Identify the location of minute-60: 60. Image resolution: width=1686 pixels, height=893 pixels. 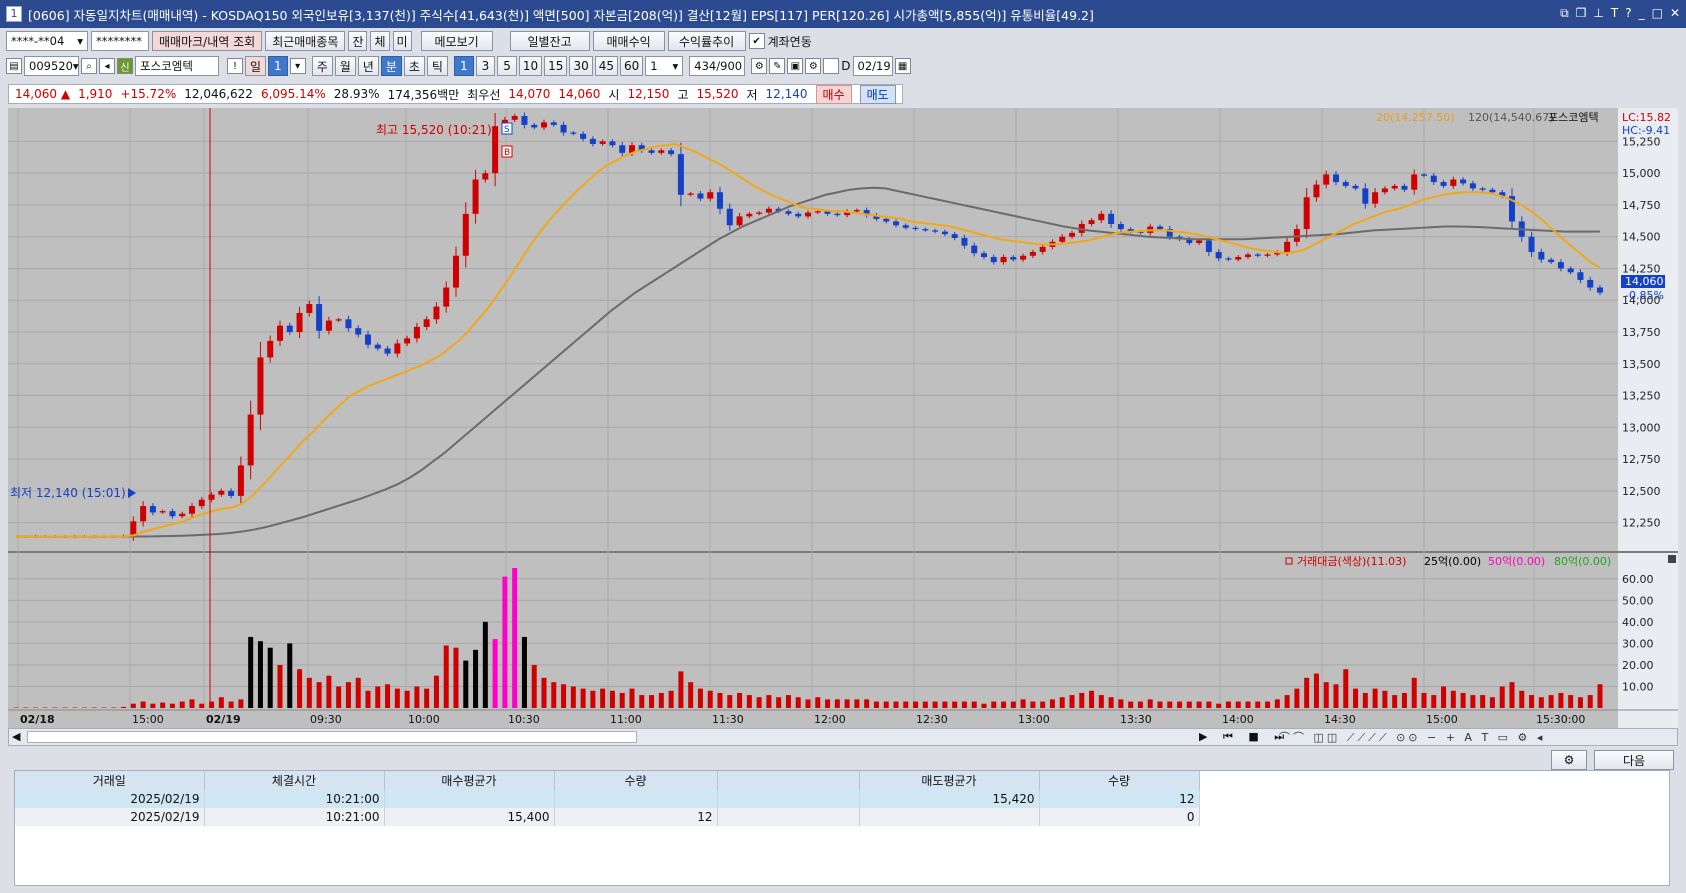
(632, 66).